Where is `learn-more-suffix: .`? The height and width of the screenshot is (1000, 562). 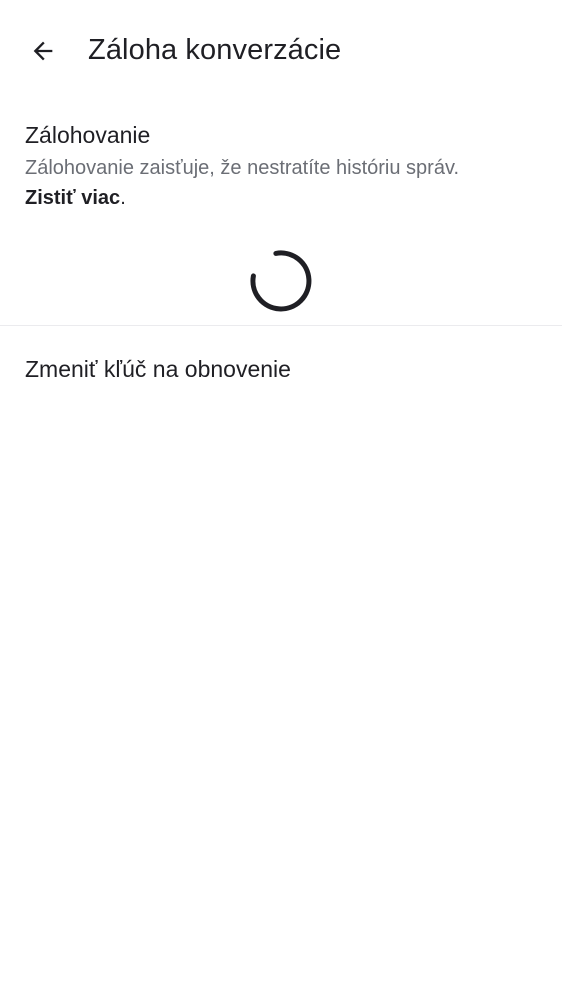 learn-more-suffix: . is located at coordinates (123, 198).